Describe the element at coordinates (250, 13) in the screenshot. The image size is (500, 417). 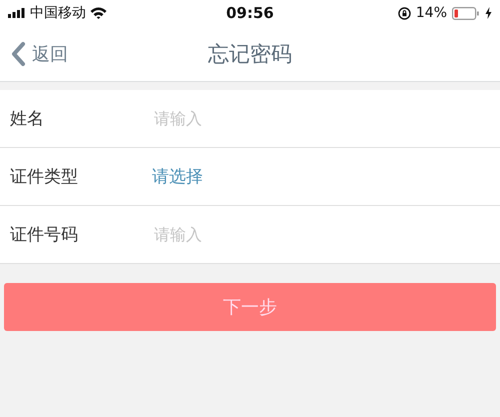
I see `clock-time: 09:56` at that location.